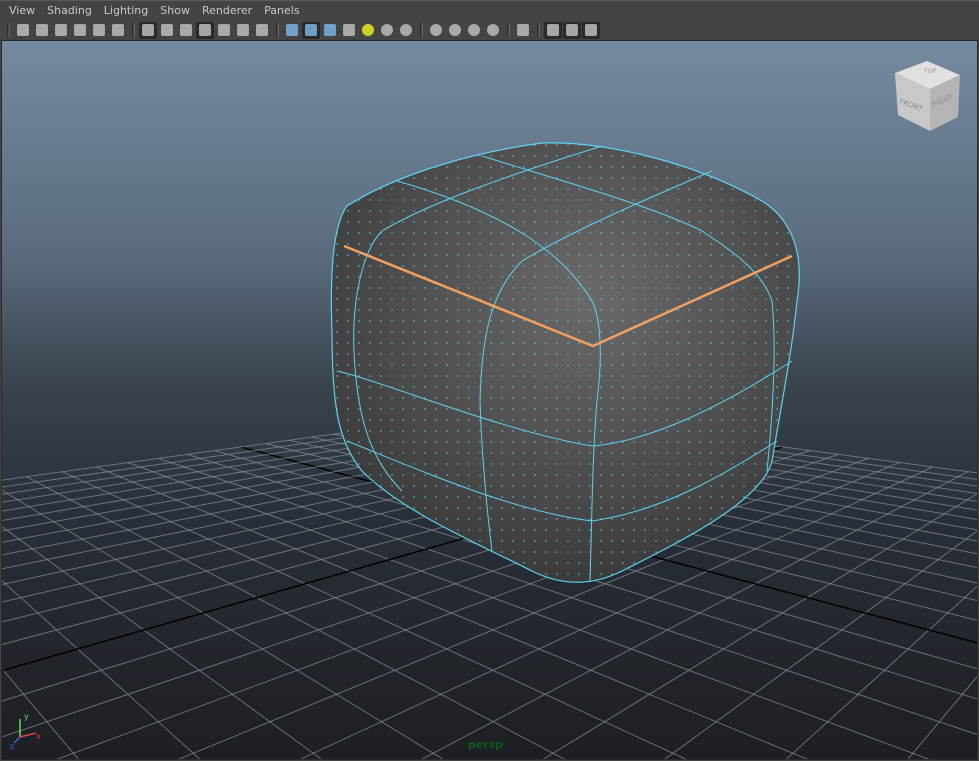 The width and height of the screenshot is (979, 761). What do you see at coordinates (12, 745) in the screenshot?
I see `axis-z-label: z` at bounding box center [12, 745].